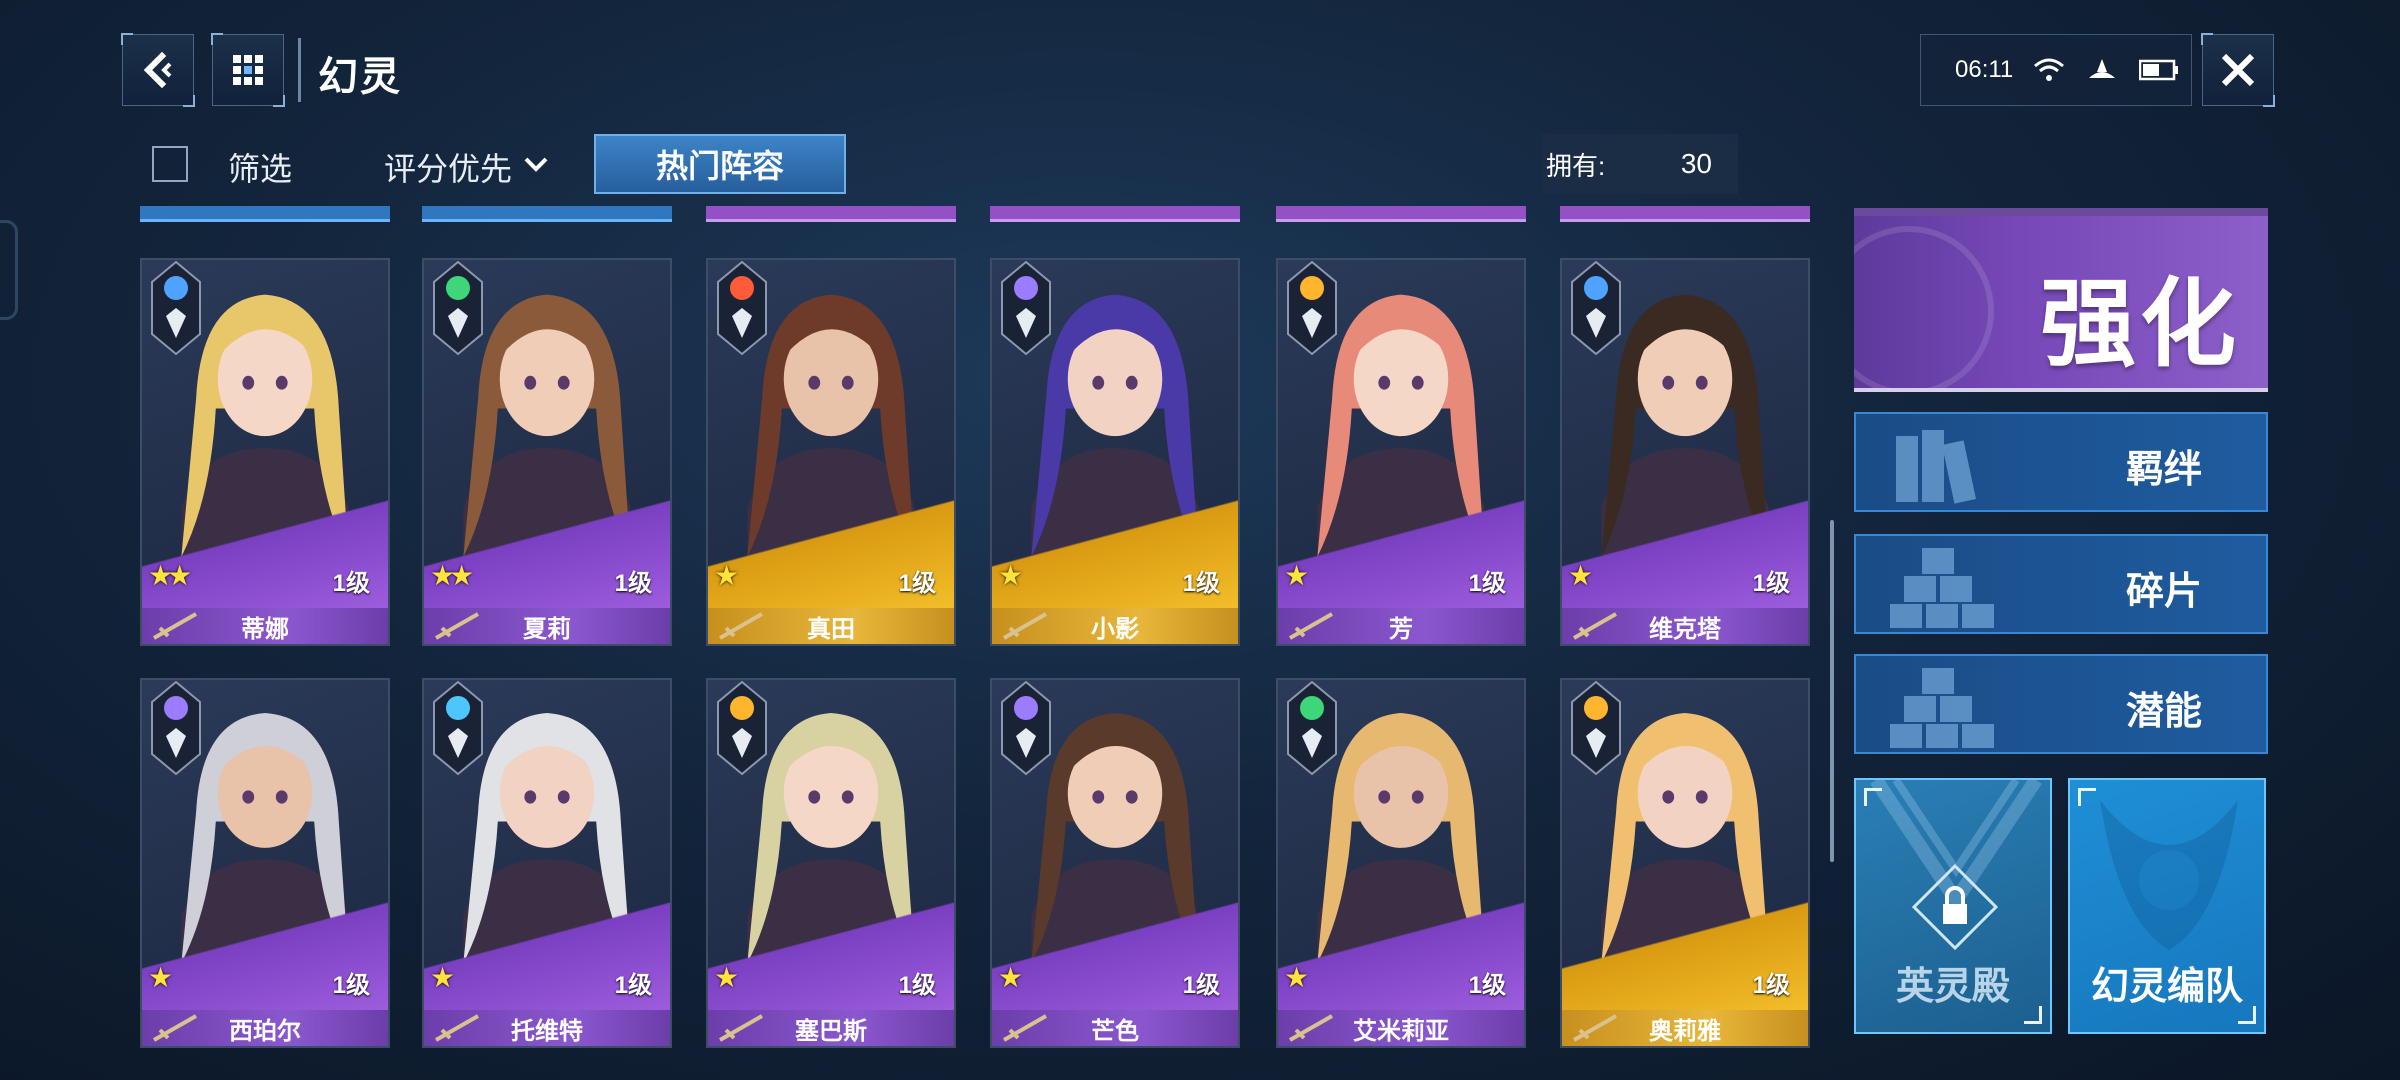 The height and width of the screenshot is (1080, 2400). I want to click on character-card: ★ 1级 托维特, so click(547, 863).